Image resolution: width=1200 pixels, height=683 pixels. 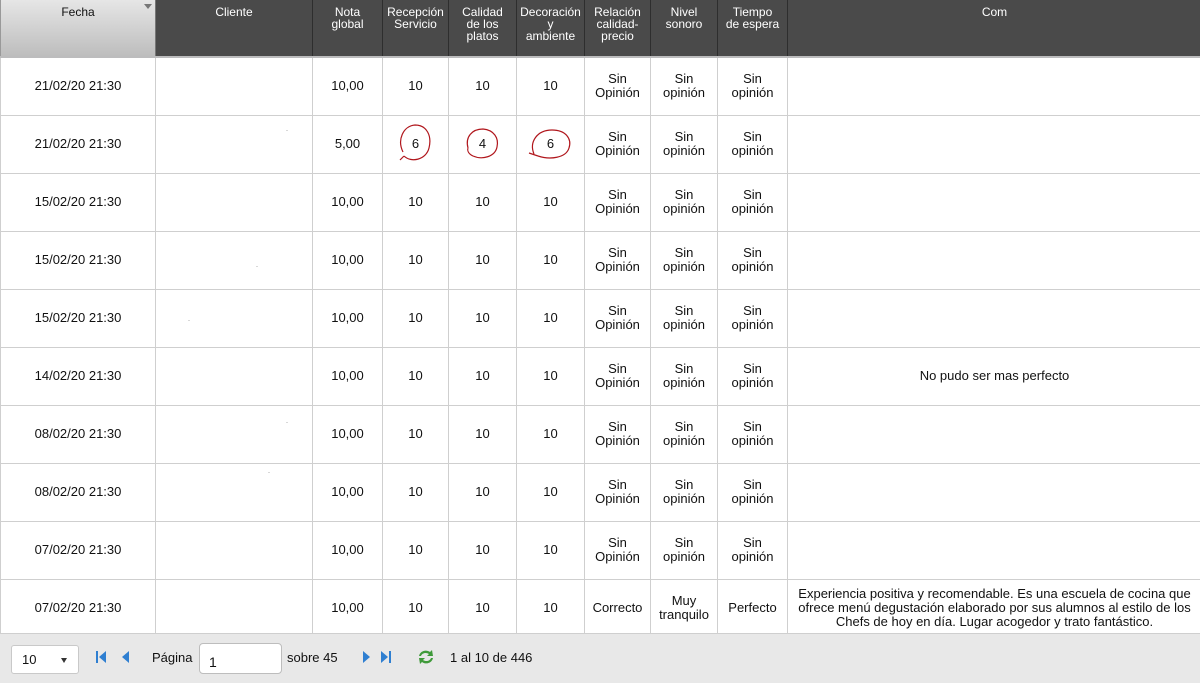 I want to click on next-page-icon, so click(x=366, y=657).